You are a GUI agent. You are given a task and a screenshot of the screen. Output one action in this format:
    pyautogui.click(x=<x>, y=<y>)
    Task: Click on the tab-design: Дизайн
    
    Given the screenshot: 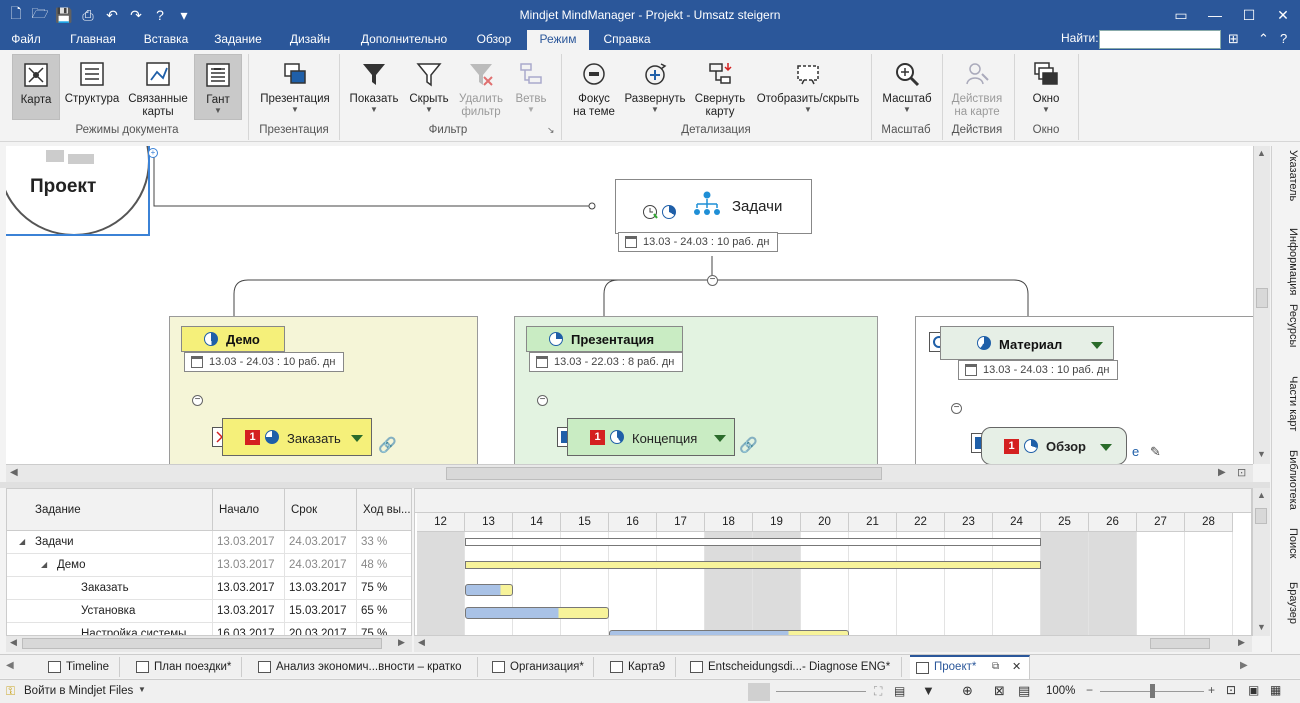 What is the action you would take?
    pyautogui.click(x=310, y=40)
    